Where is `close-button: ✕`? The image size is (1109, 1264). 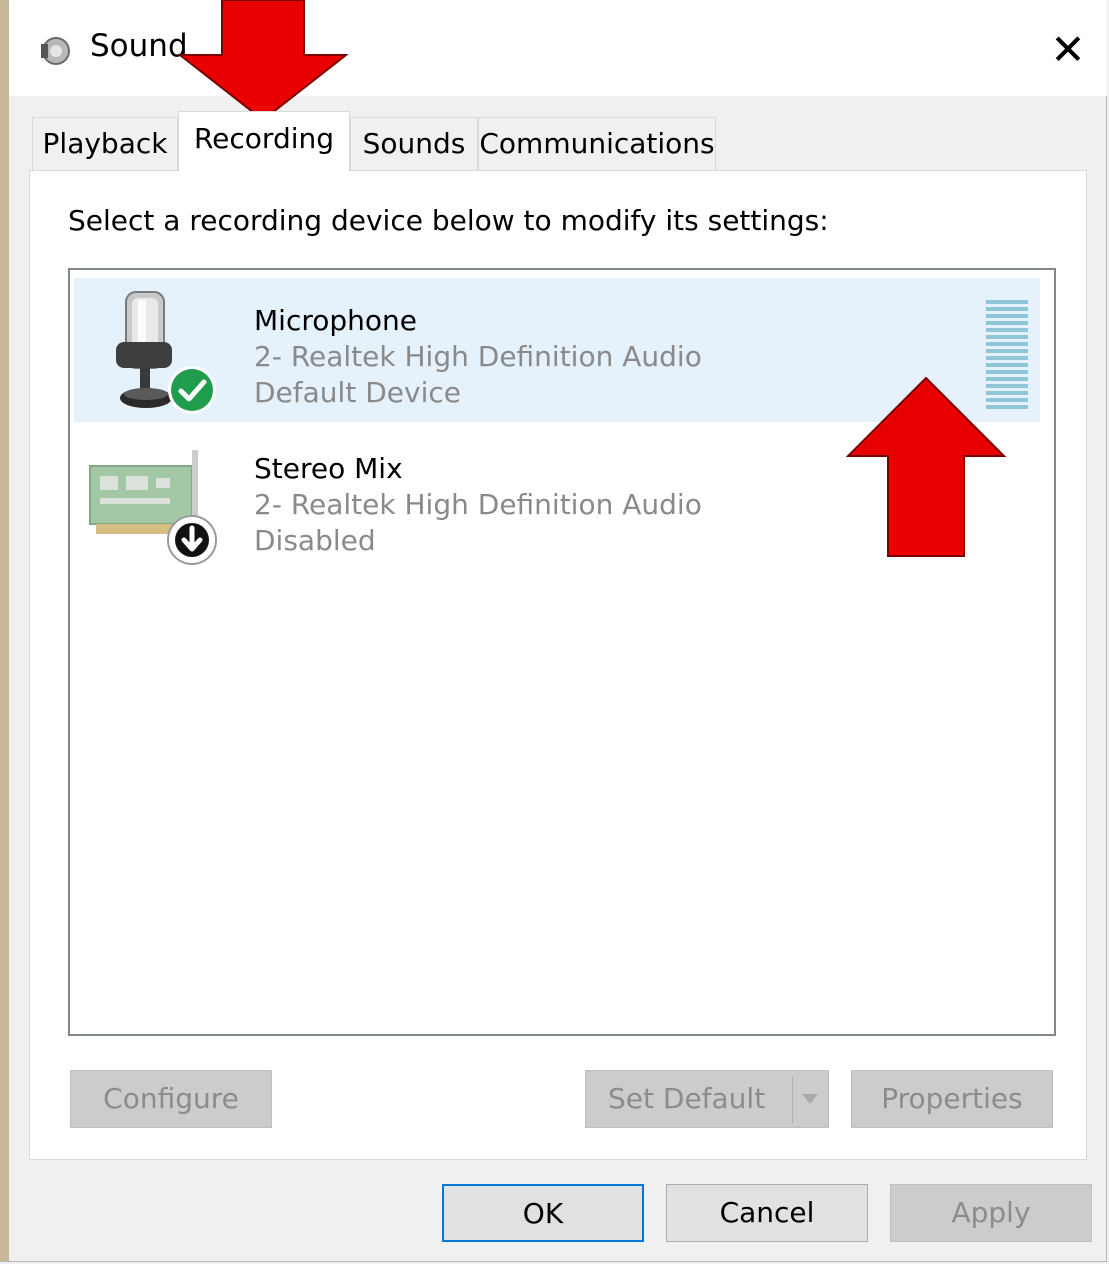
close-button: ✕ is located at coordinates (1068, 50).